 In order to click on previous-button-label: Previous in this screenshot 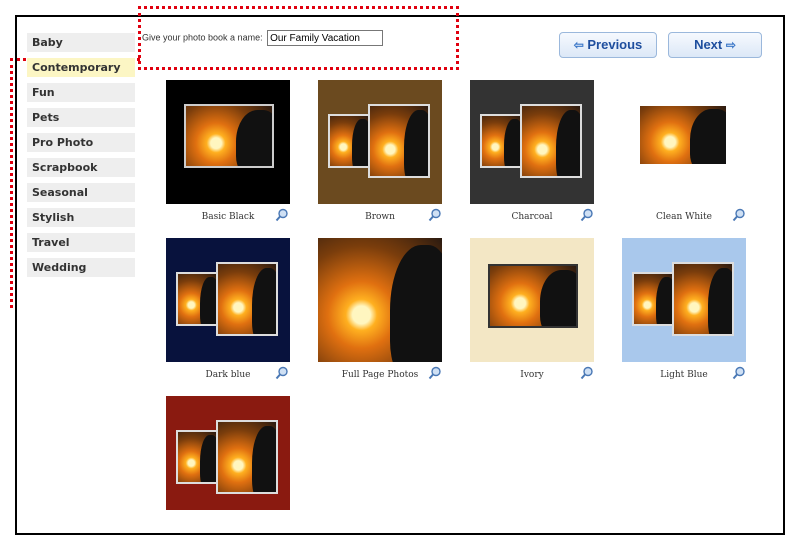, I will do `click(615, 44)`.